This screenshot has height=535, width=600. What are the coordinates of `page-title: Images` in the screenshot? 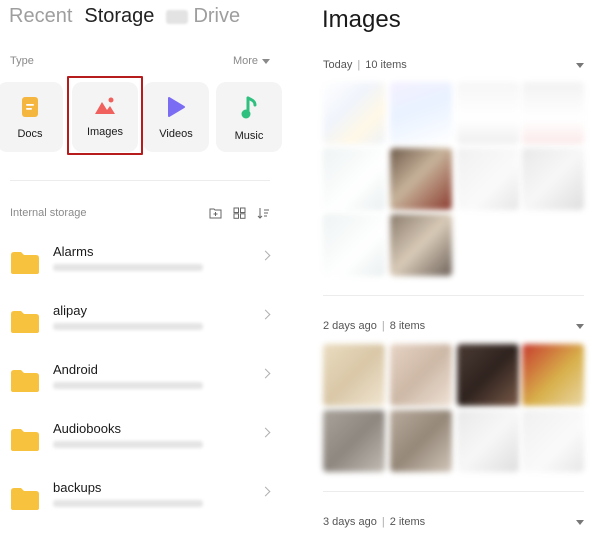 It's located at (361, 19).